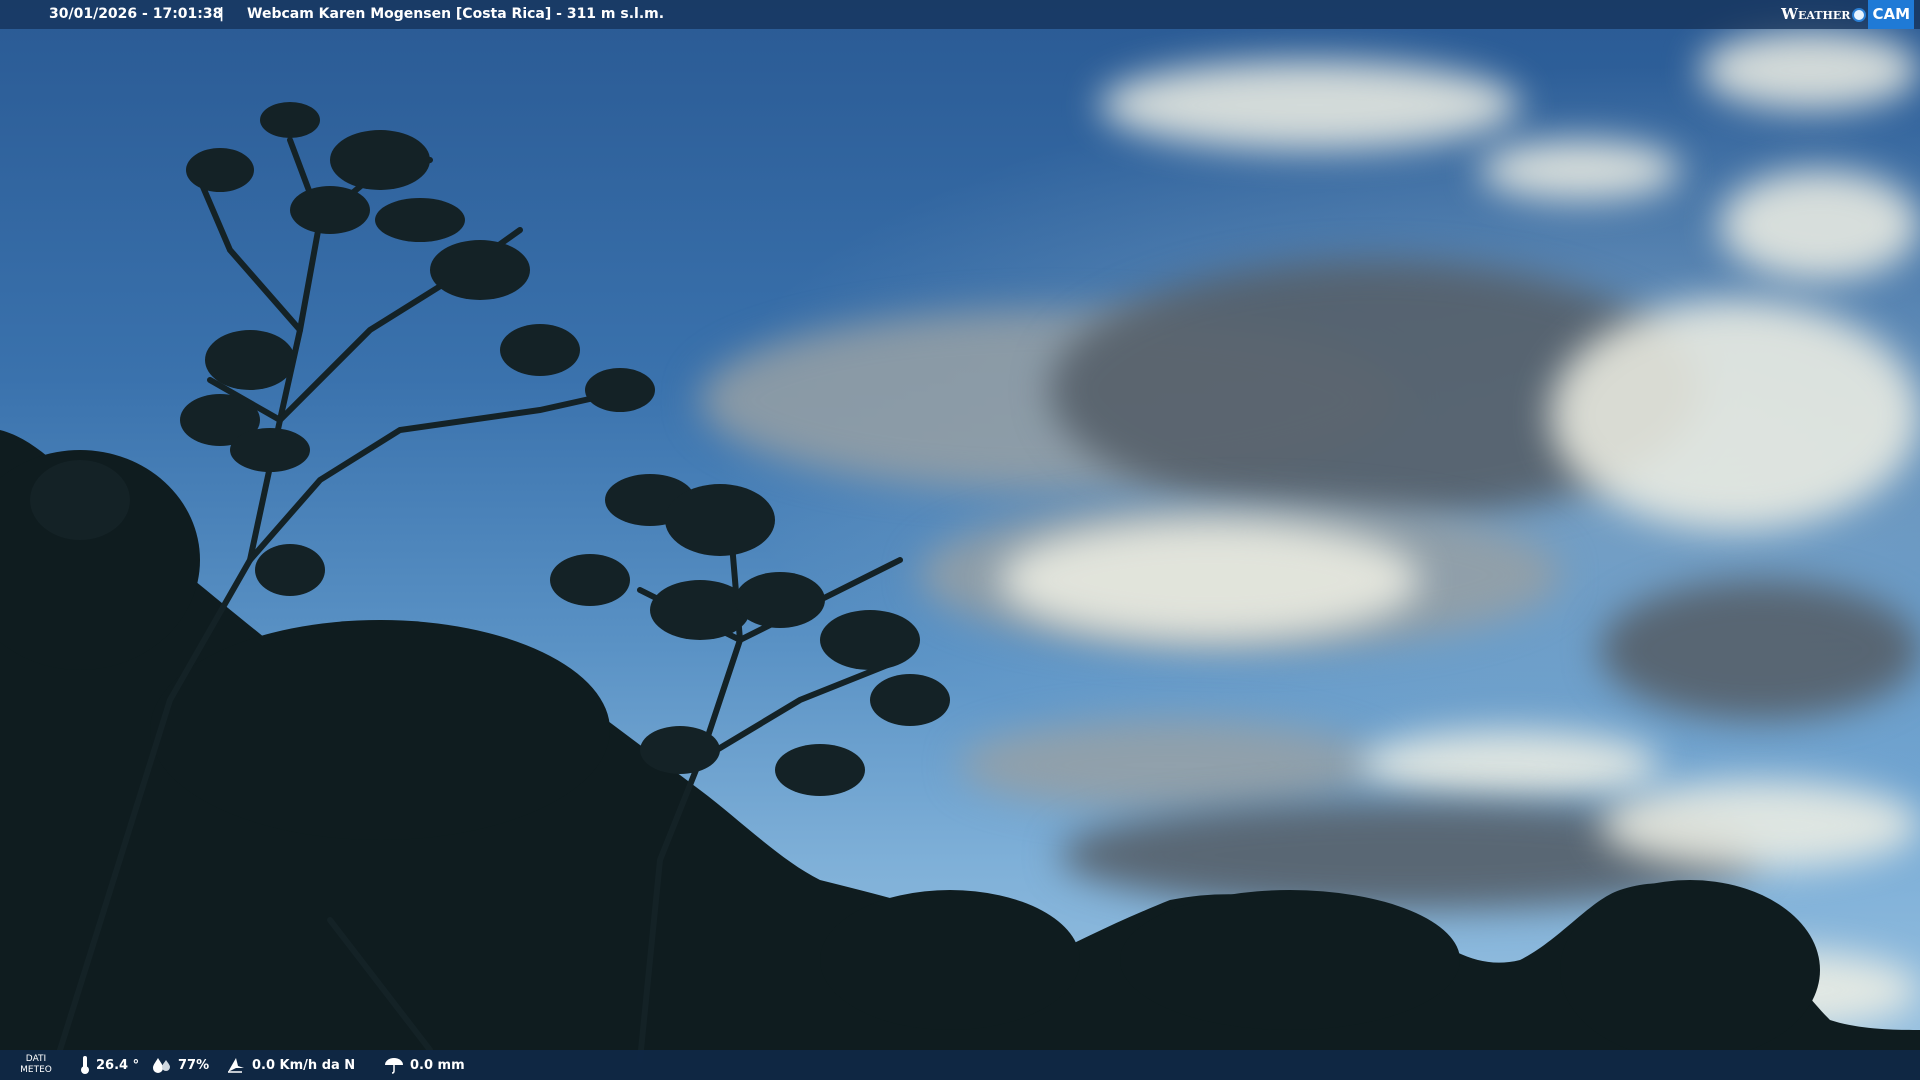 This screenshot has height=1080, width=1920. I want to click on logo-dot-icon, so click(1859, 14).